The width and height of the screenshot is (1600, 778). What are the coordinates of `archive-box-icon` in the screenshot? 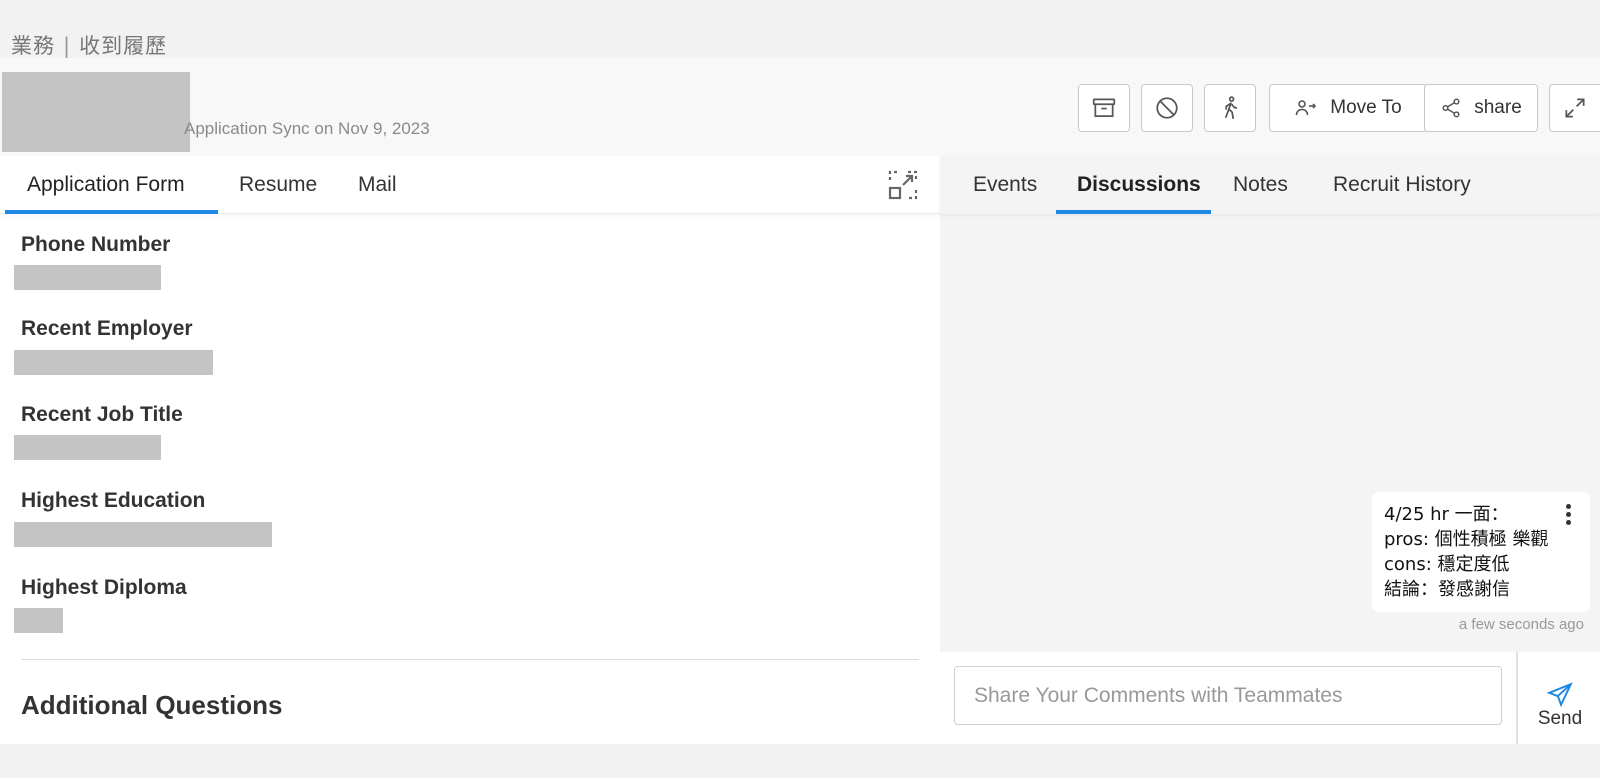 It's located at (1104, 107).